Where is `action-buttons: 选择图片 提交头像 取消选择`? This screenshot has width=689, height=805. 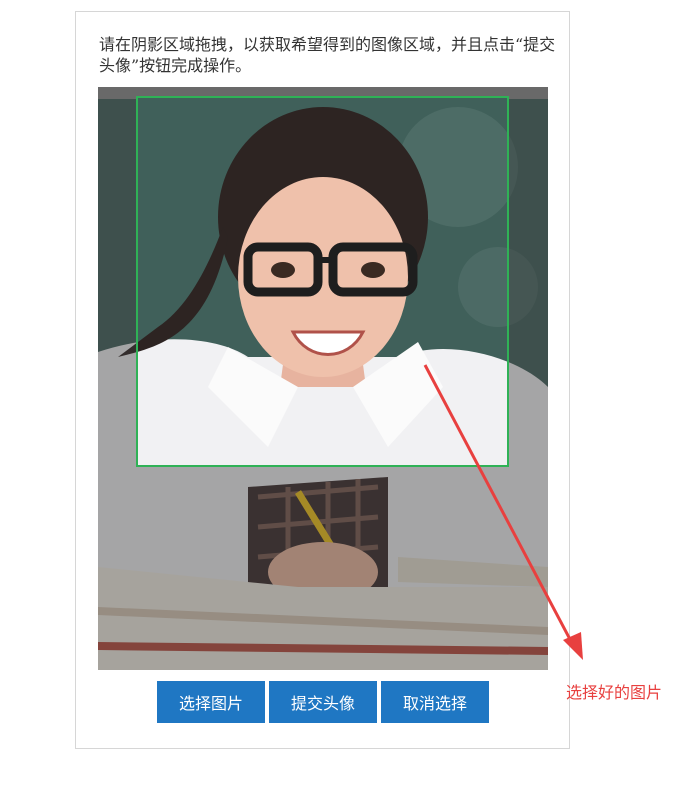 action-buttons: 选择图片 提交头像 取消选择 is located at coordinates (323, 702).